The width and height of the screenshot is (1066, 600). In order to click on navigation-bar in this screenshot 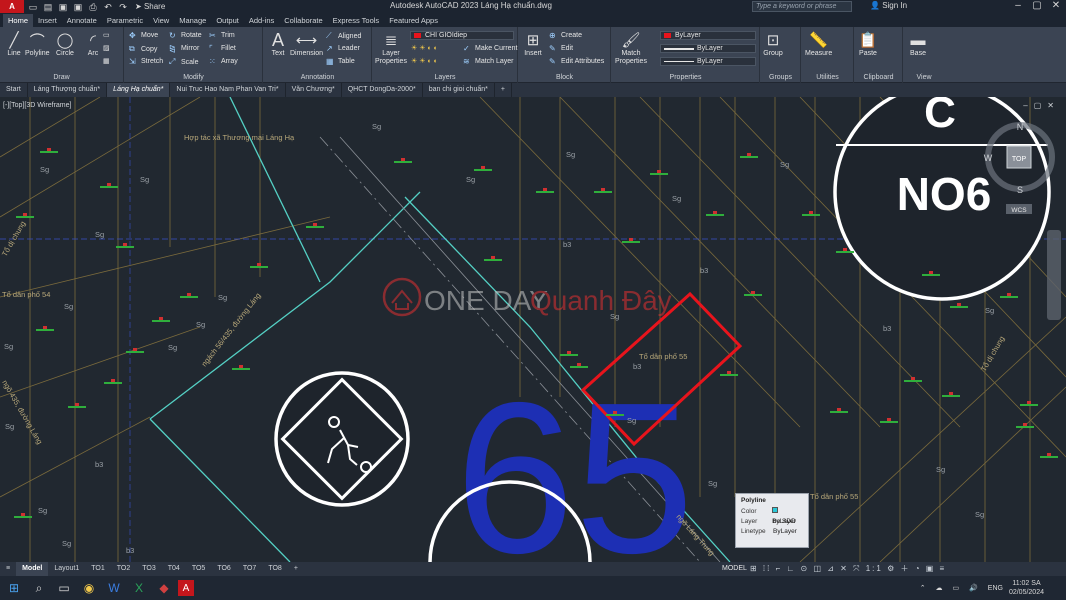, I will do `click(1054, 275)`.